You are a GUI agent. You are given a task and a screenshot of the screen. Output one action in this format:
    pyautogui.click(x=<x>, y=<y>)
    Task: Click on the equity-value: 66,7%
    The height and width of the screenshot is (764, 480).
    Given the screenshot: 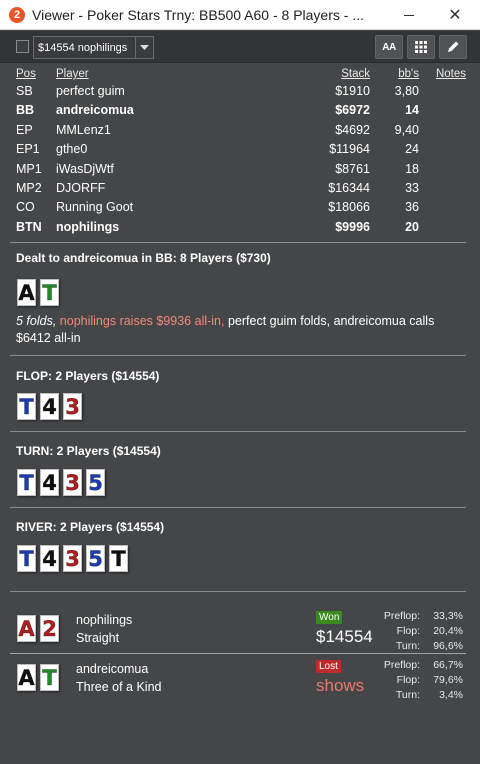 What is the action you would take?
    pyautogui.click(x=448, y=665)
    